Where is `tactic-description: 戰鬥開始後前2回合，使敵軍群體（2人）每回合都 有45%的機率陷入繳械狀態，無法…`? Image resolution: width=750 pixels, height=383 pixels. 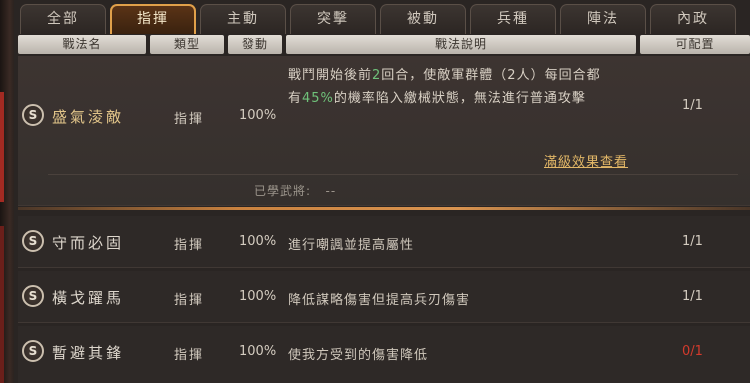 tactic-description: 戰鬥開始後前2回合，使敵軍群體（2人）每回合都 有45%的機率陷入繳械狀態，無法… is located at coordinates (444, 87).